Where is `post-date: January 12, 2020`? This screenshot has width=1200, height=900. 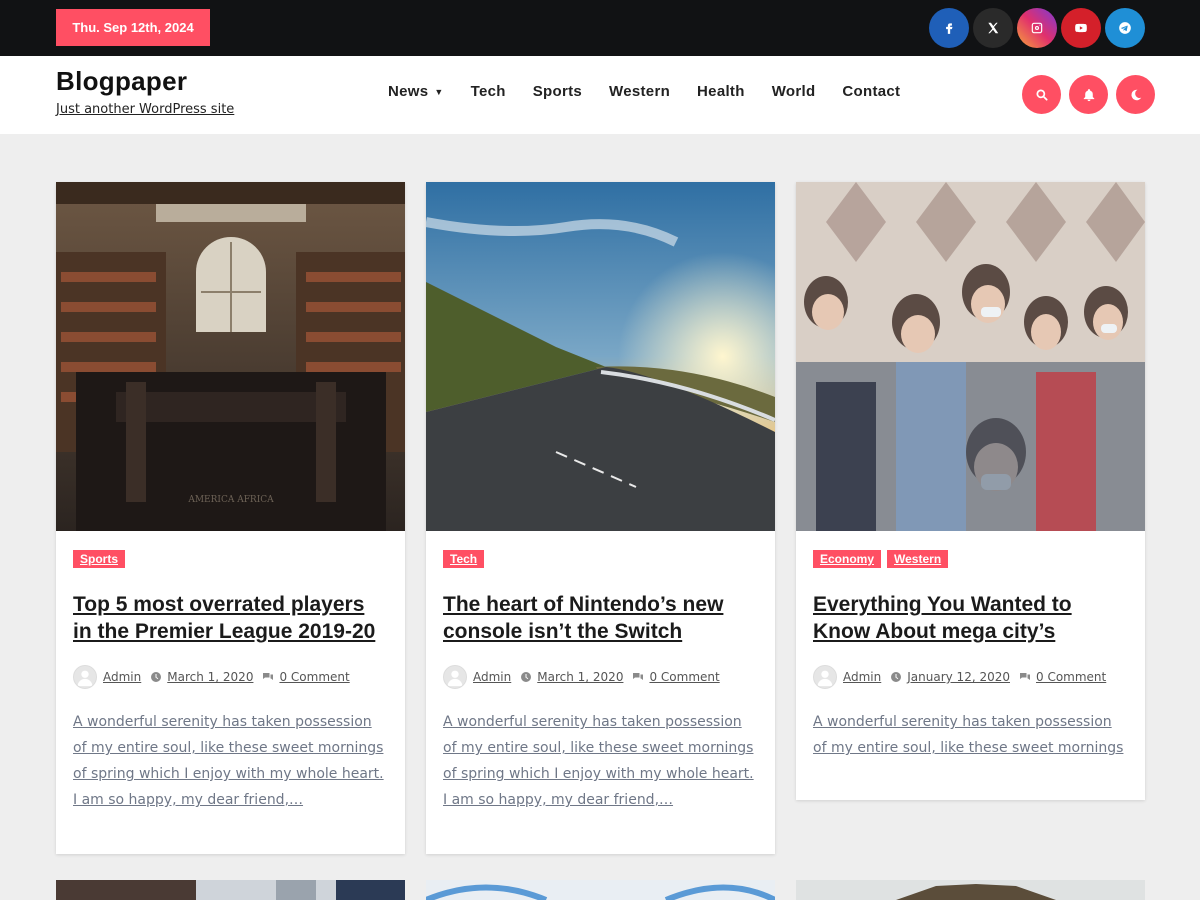 post-date: January 12, 2020 is located at coordinates (958, 677).